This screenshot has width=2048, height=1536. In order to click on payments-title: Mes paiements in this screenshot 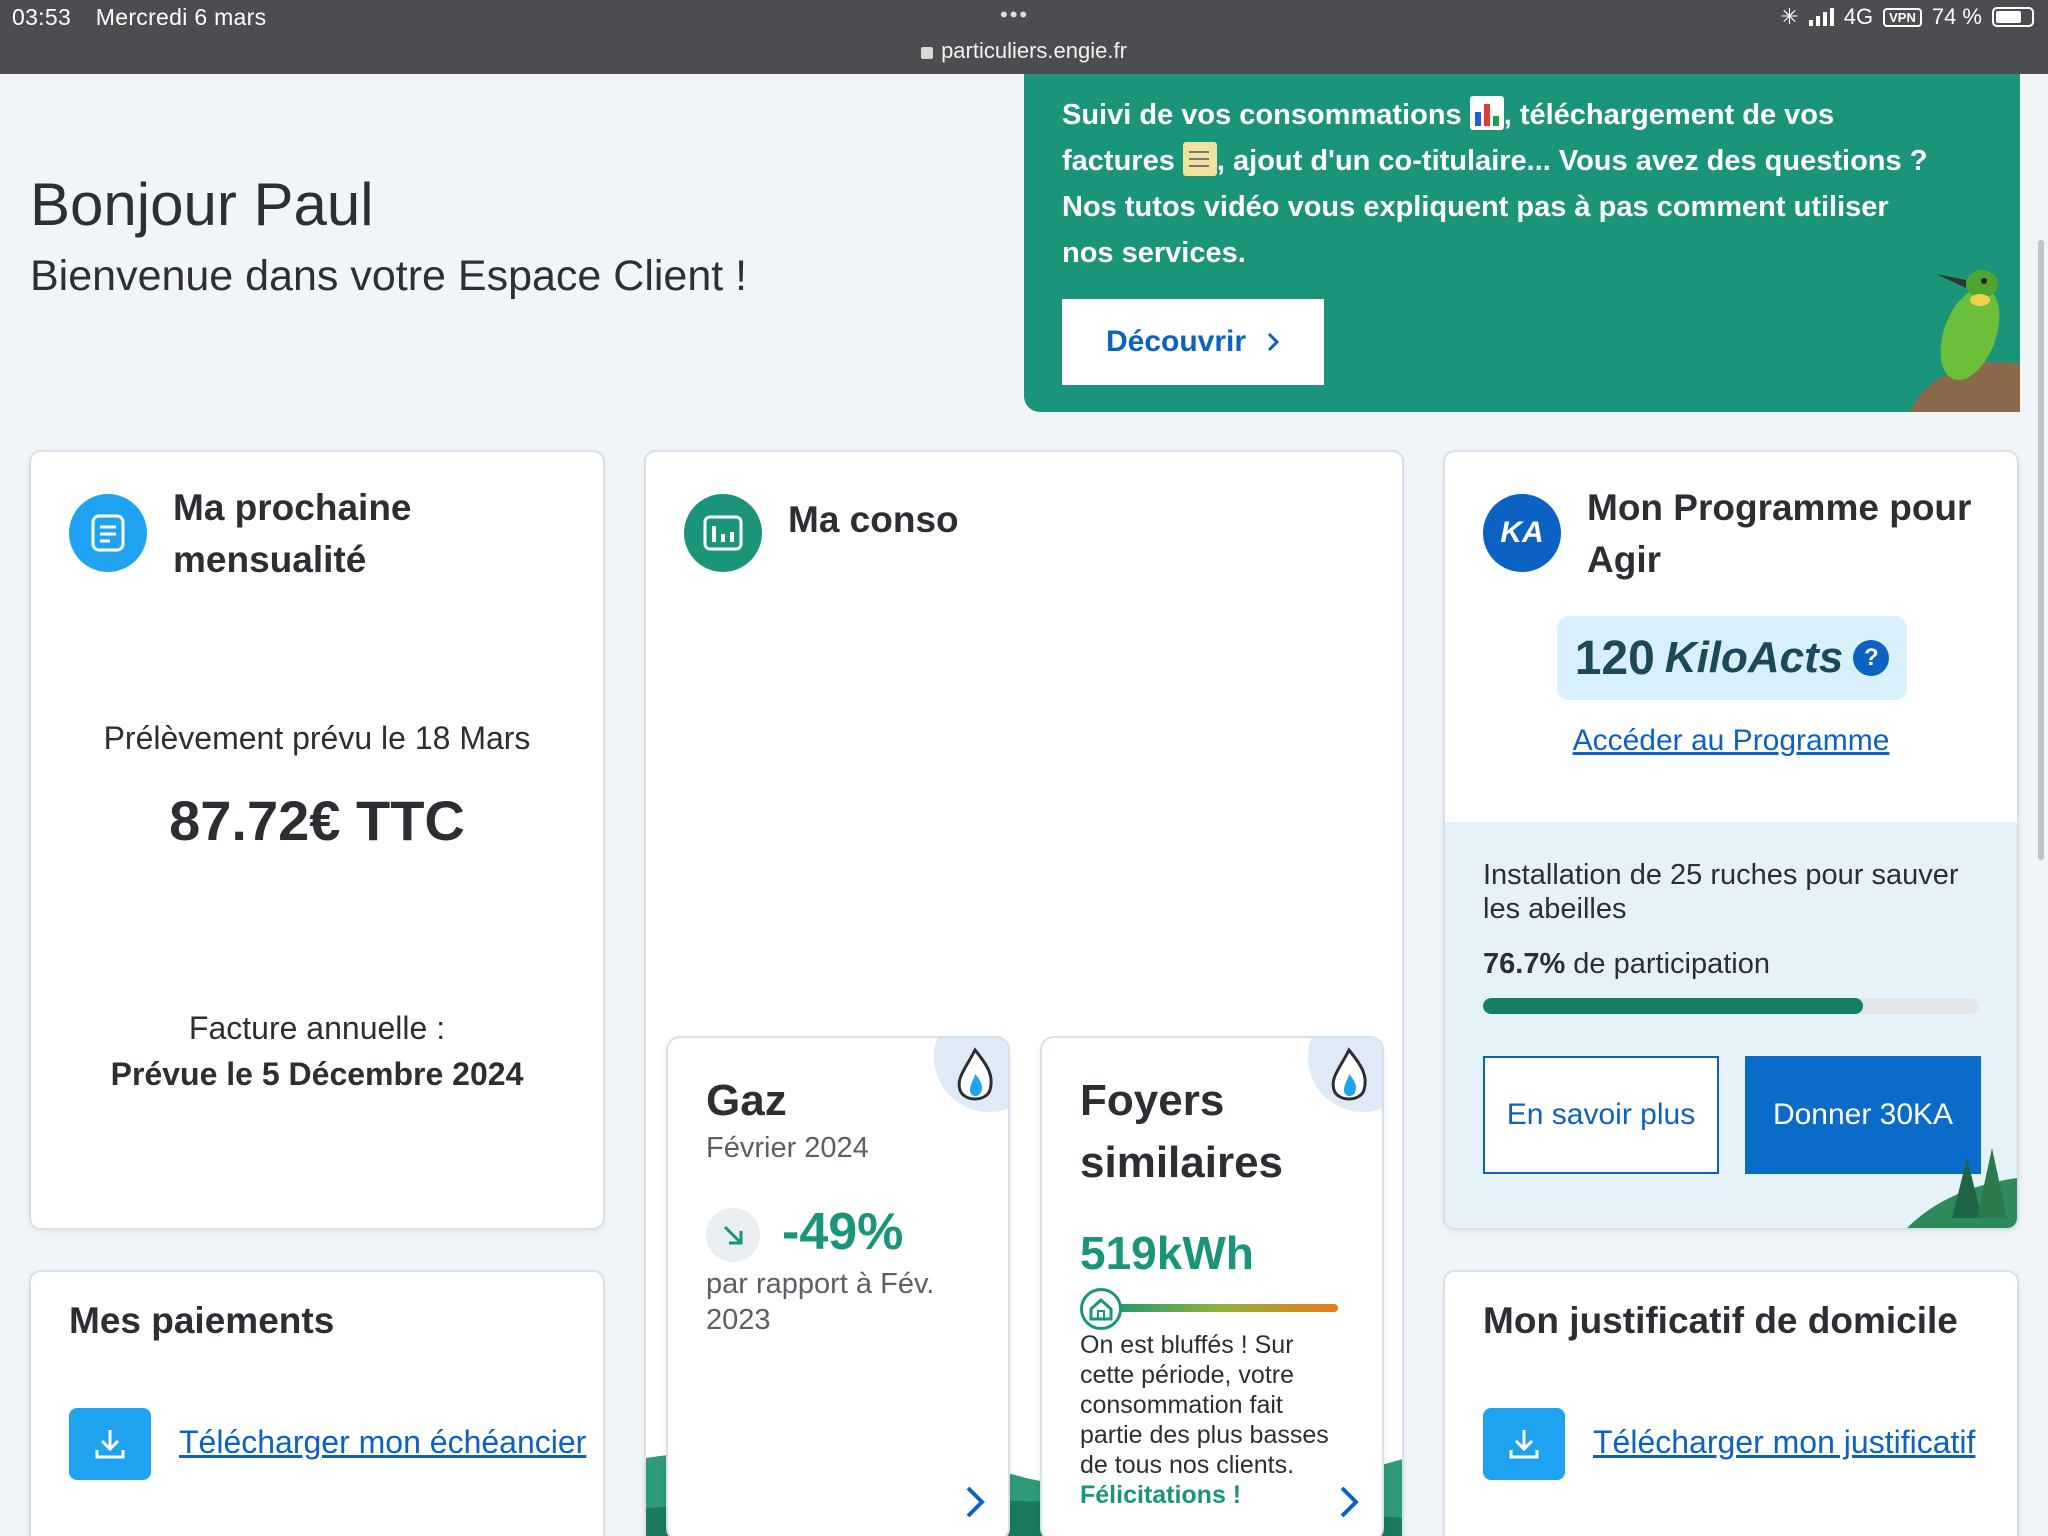, I will do `click(202, 1320)`.